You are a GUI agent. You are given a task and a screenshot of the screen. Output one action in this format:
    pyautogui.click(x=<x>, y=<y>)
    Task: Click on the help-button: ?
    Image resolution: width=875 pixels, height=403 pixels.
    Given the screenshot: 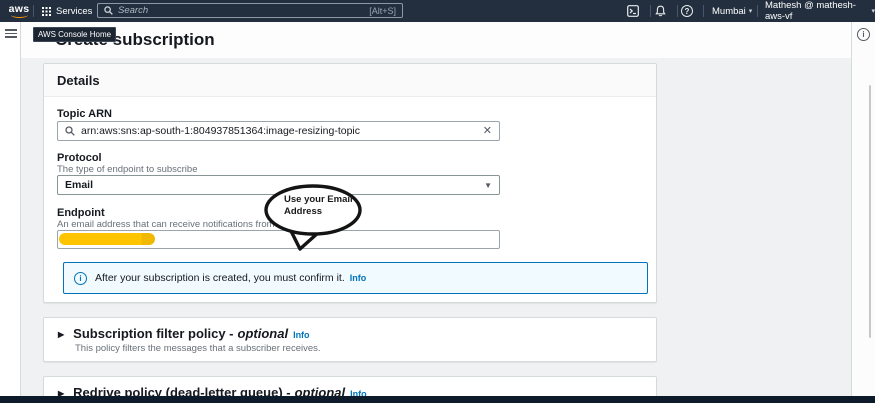 What is the action you would take?
    pyautogui.click(x=687, y=11)
    